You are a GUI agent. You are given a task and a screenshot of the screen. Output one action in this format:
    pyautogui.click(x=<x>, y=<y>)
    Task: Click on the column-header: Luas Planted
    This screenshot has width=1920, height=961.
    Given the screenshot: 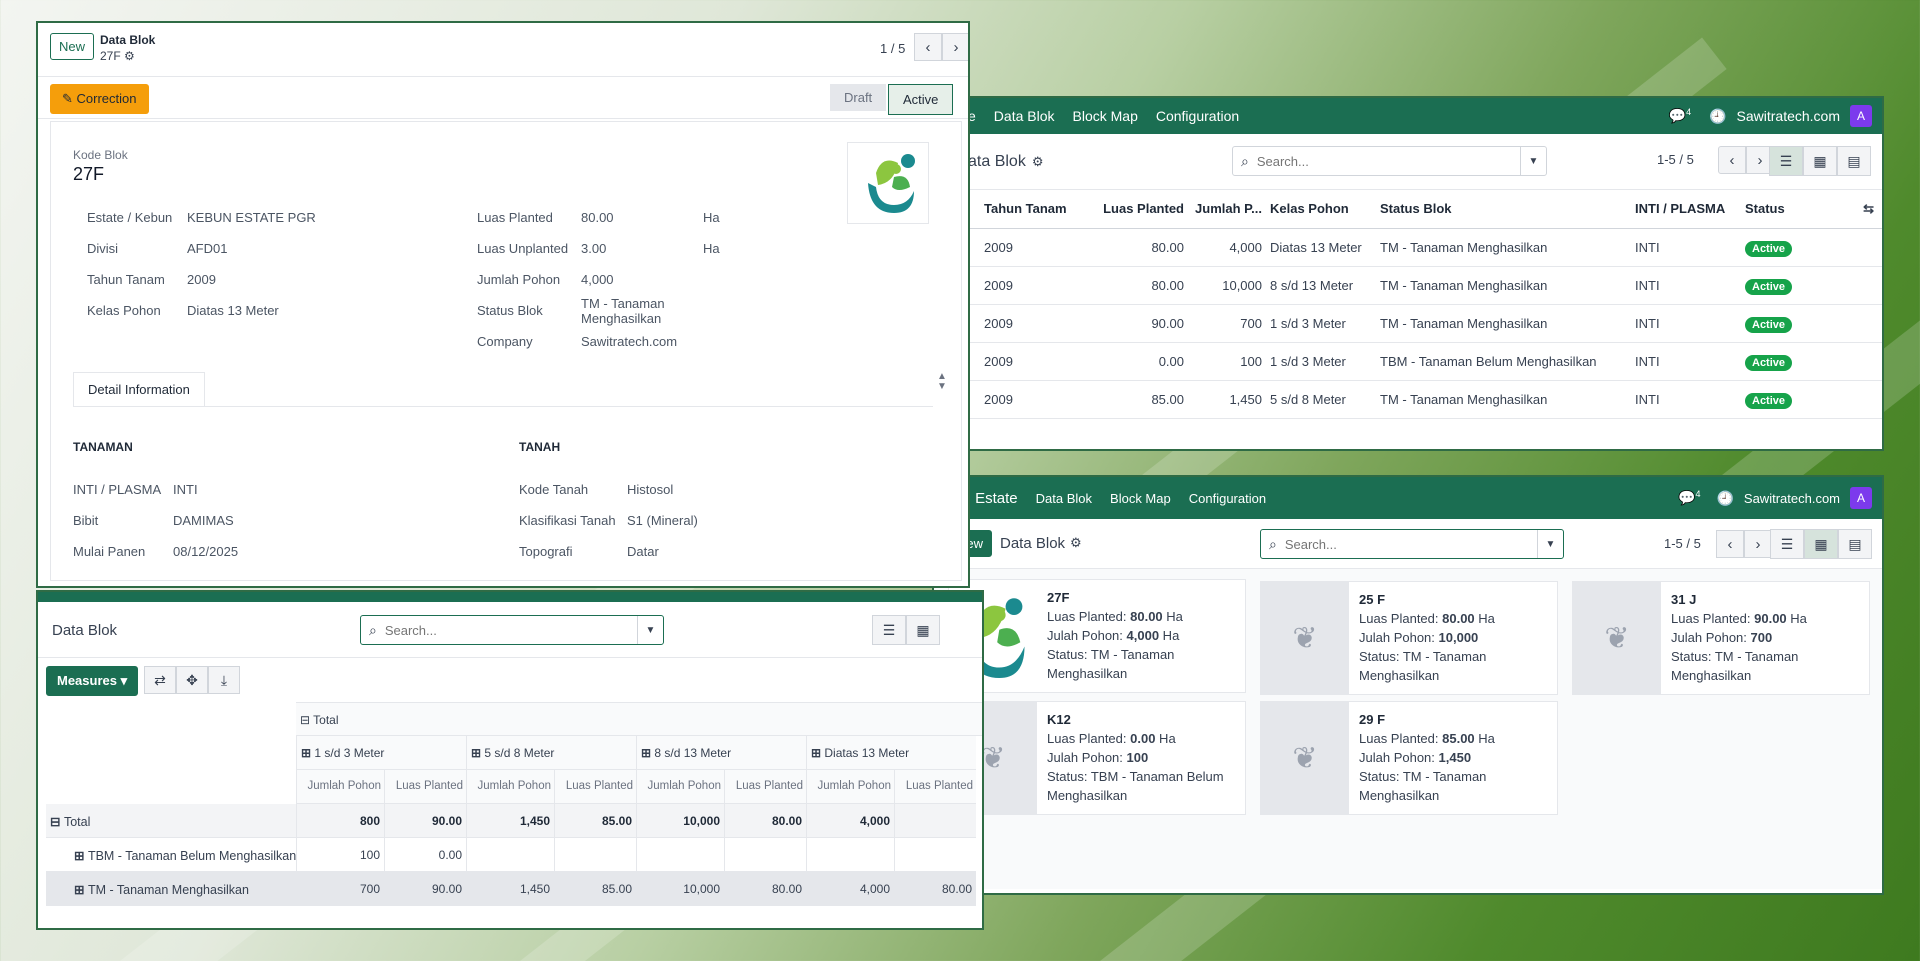 What is the action you would take?
    pyautogui.click(x=1139, y=209)
    